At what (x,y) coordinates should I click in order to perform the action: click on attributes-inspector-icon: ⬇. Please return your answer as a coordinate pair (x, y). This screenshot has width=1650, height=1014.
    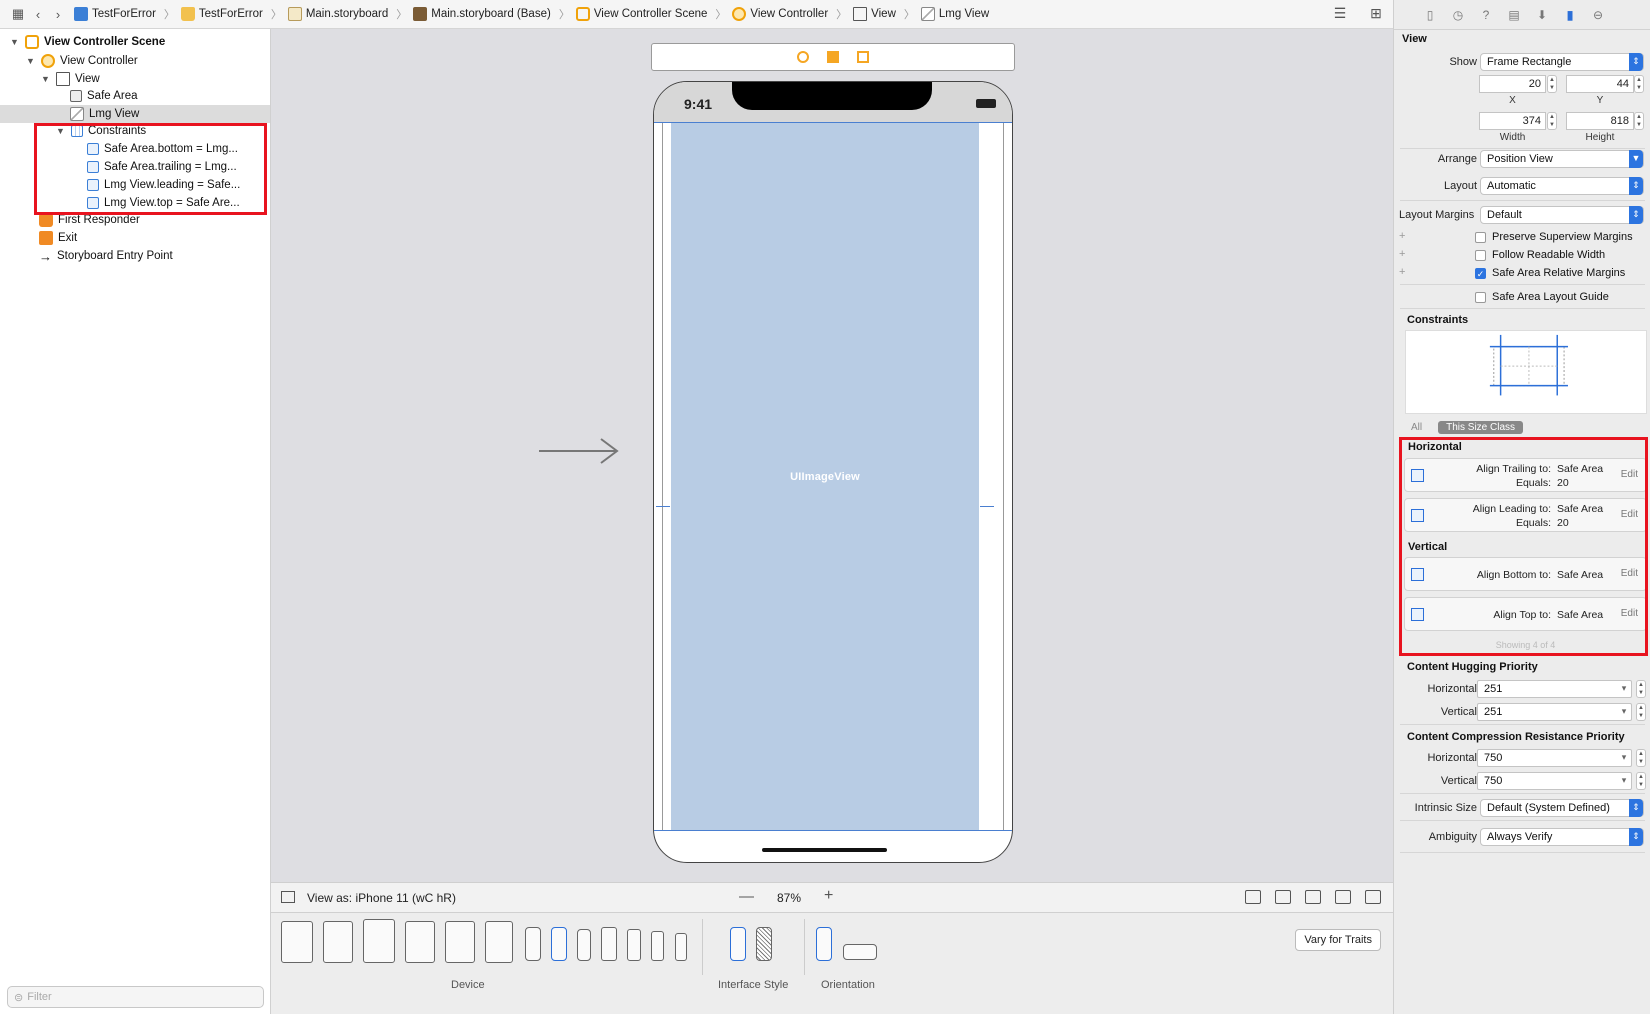
    Looking at the image, I should click on (1542, 15).